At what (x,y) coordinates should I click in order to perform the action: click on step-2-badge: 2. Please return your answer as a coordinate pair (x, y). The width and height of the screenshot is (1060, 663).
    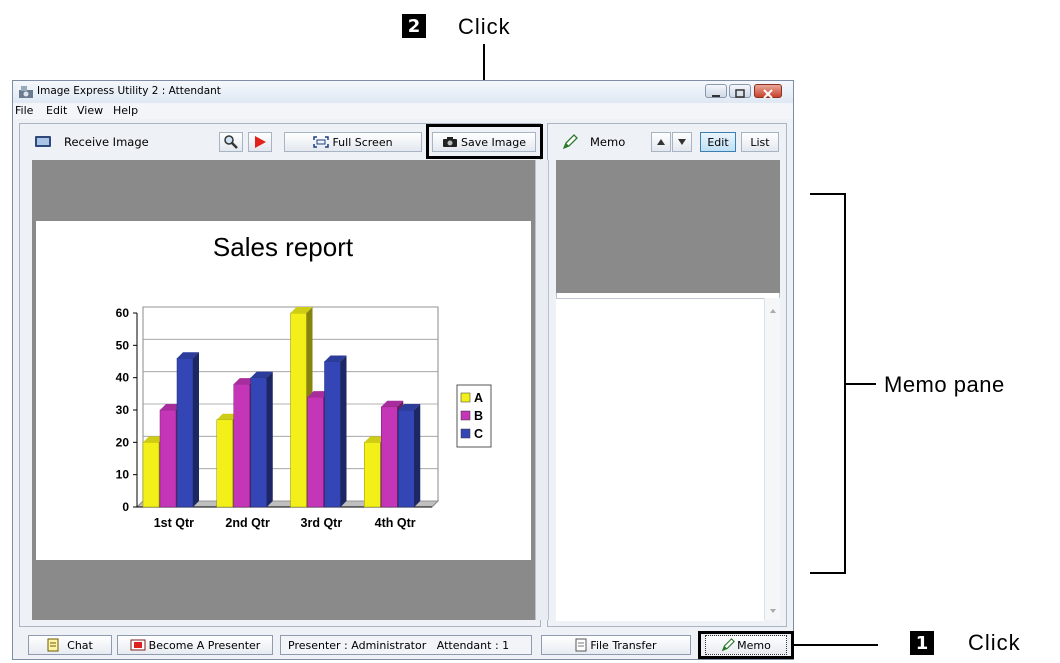
    Looking at the image, I should click on (414, 26).